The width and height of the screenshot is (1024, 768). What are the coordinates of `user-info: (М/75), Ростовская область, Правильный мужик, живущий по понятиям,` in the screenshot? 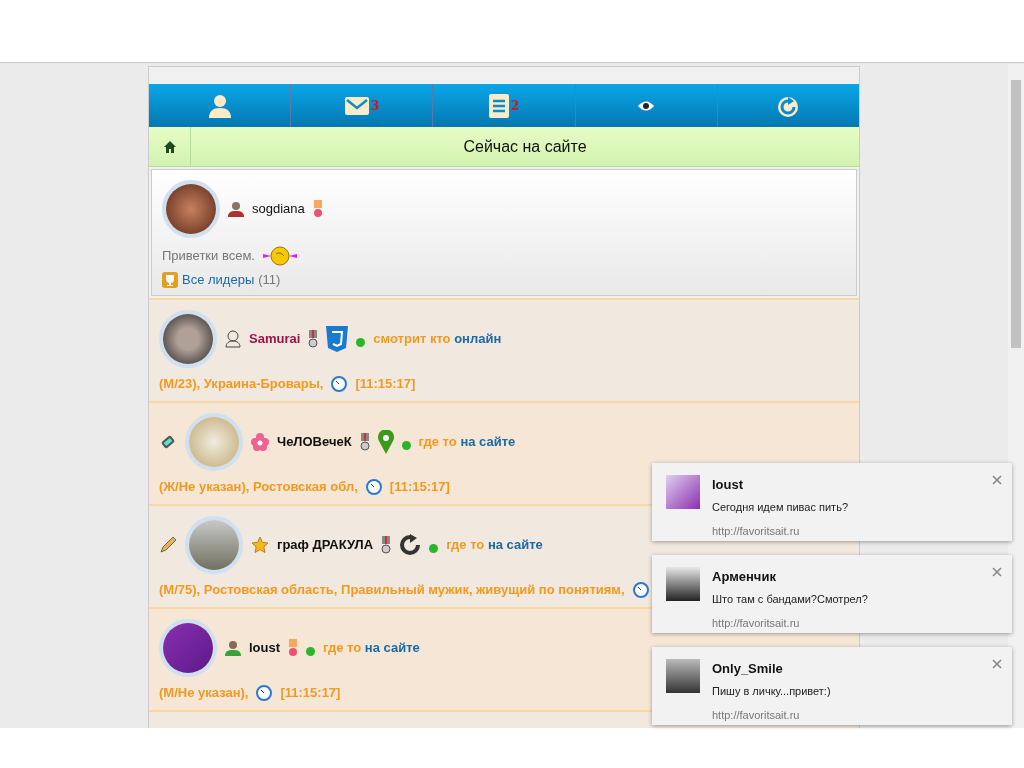 It's located at (392, 590).